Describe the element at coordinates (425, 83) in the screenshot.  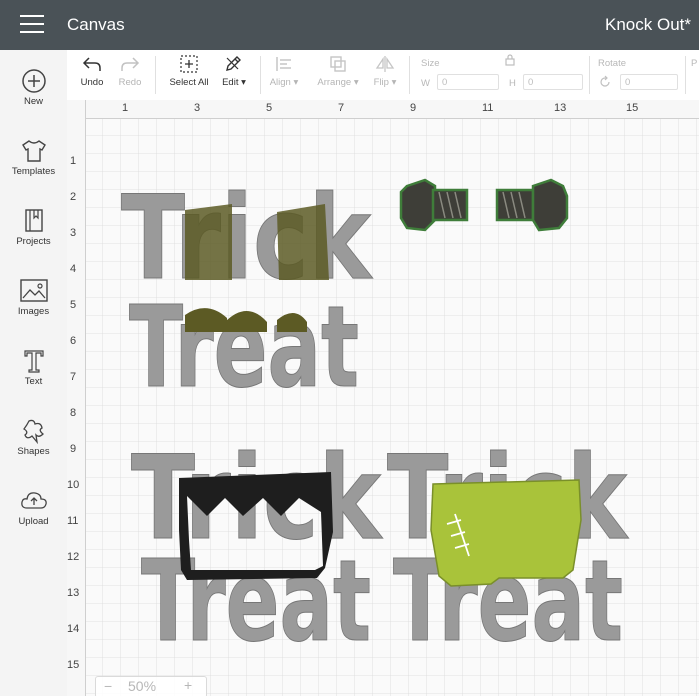
I see `width-label: W` at that location.